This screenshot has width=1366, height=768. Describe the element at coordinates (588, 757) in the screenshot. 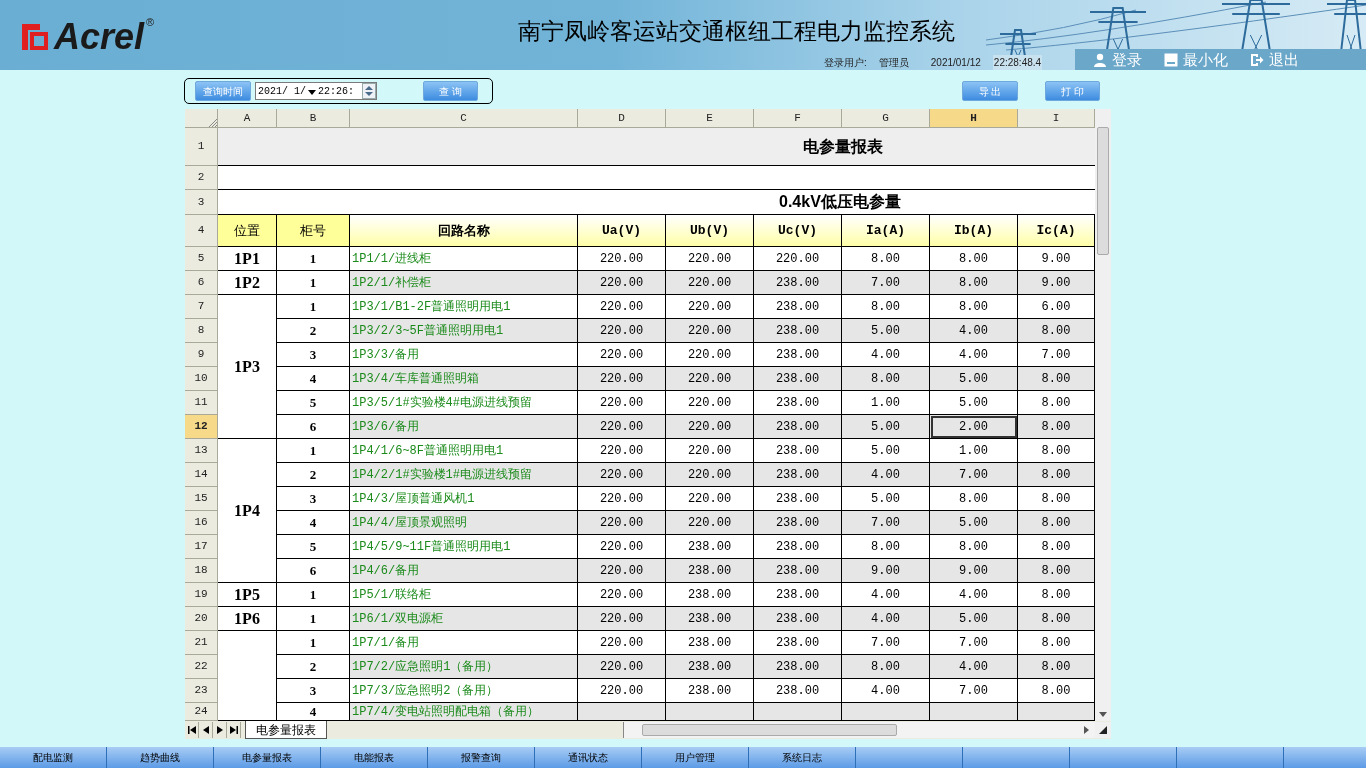

I see `nav-button: 通讯状态` at that location.